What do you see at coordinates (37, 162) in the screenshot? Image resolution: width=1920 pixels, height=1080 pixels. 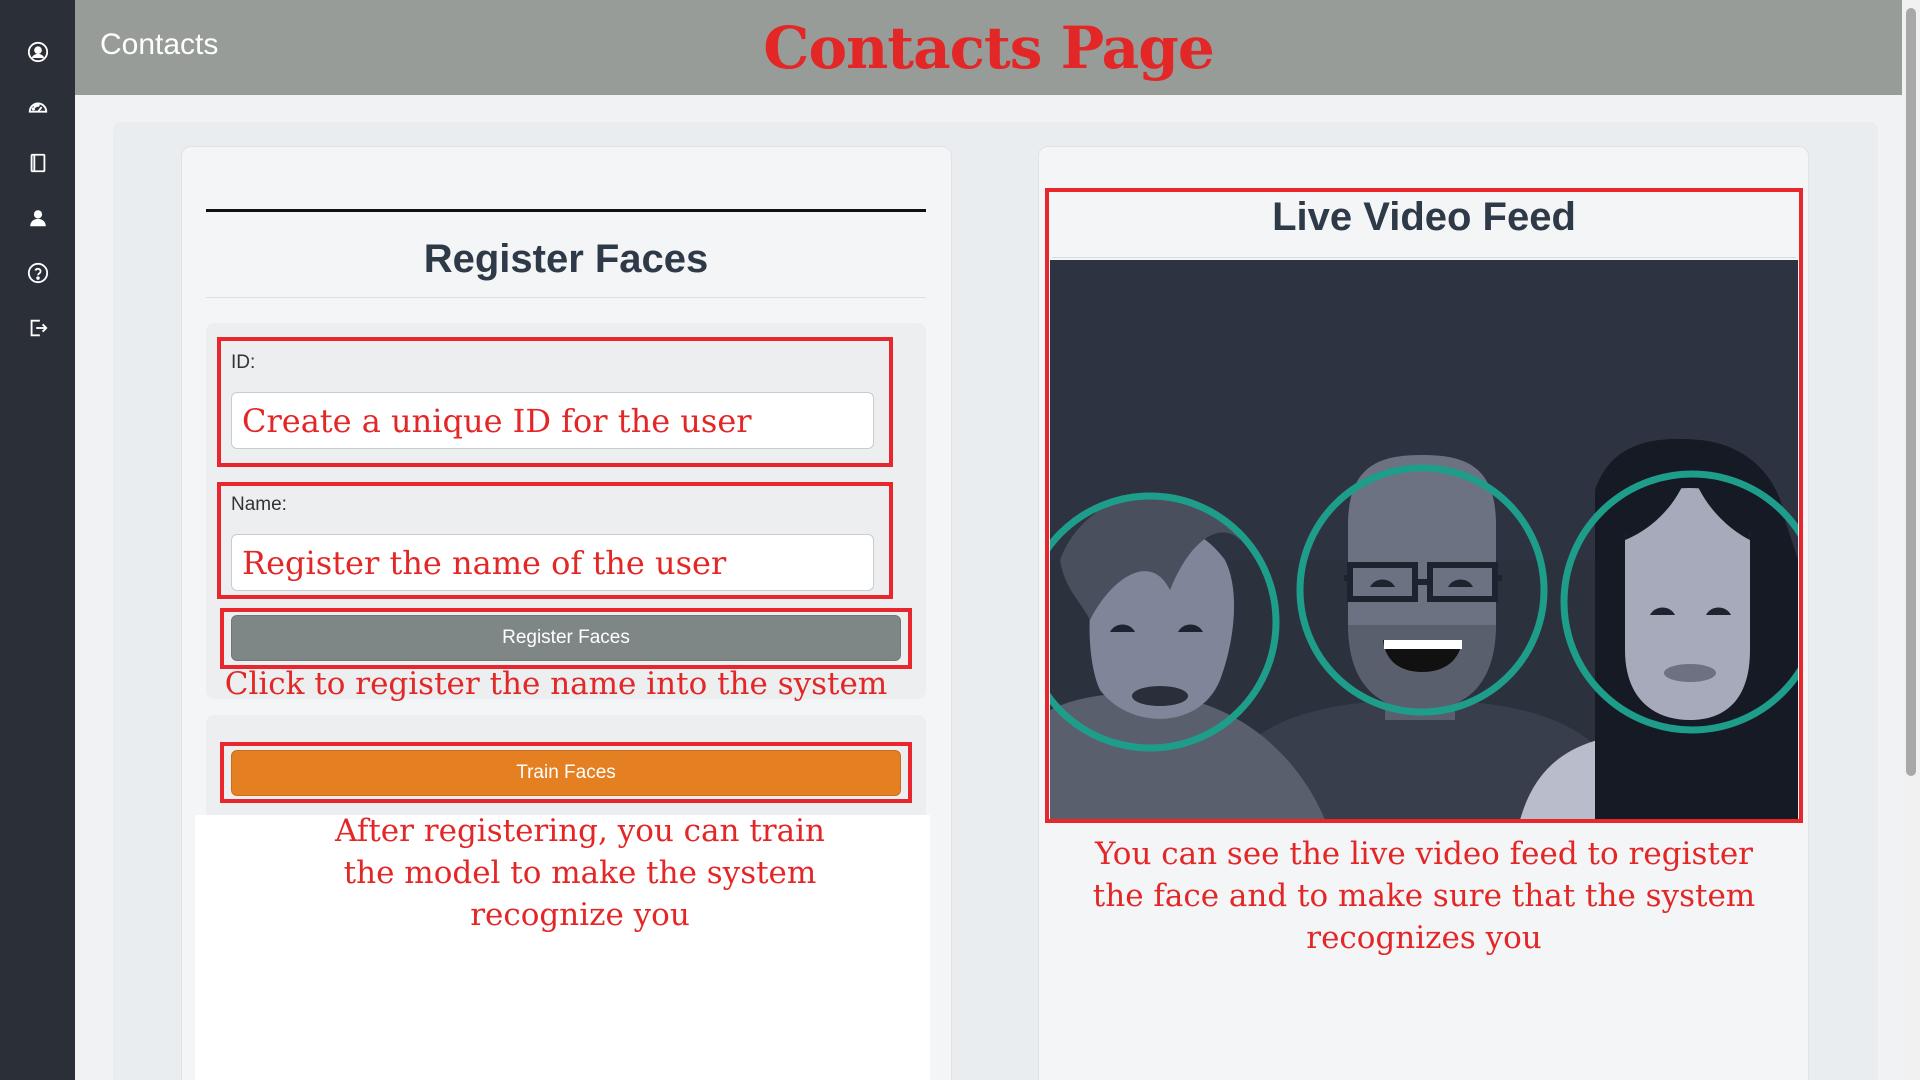 I see `book-icon` at bounding box center [37, 162].